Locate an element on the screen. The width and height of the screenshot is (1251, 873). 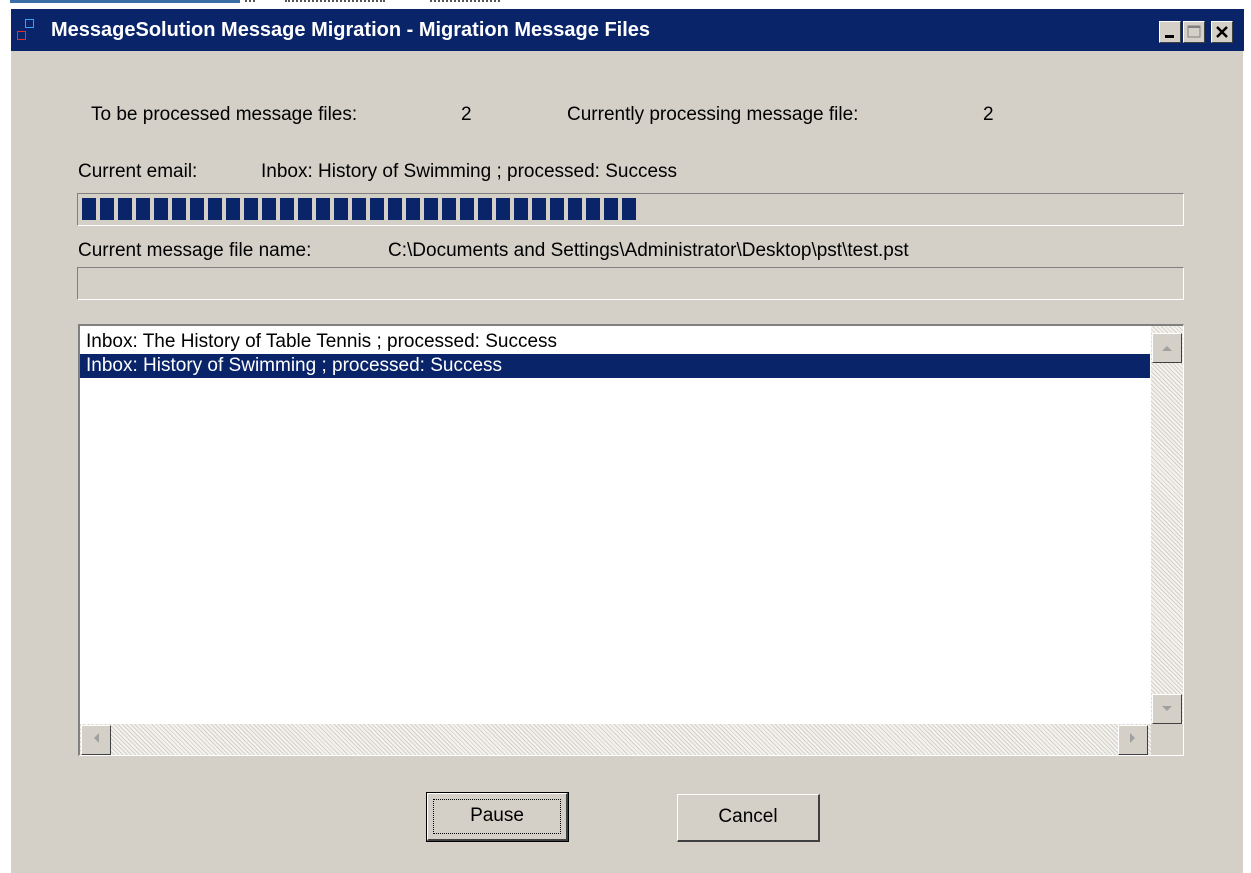
arrow-up-icon is located at coordinates (1167, 348).